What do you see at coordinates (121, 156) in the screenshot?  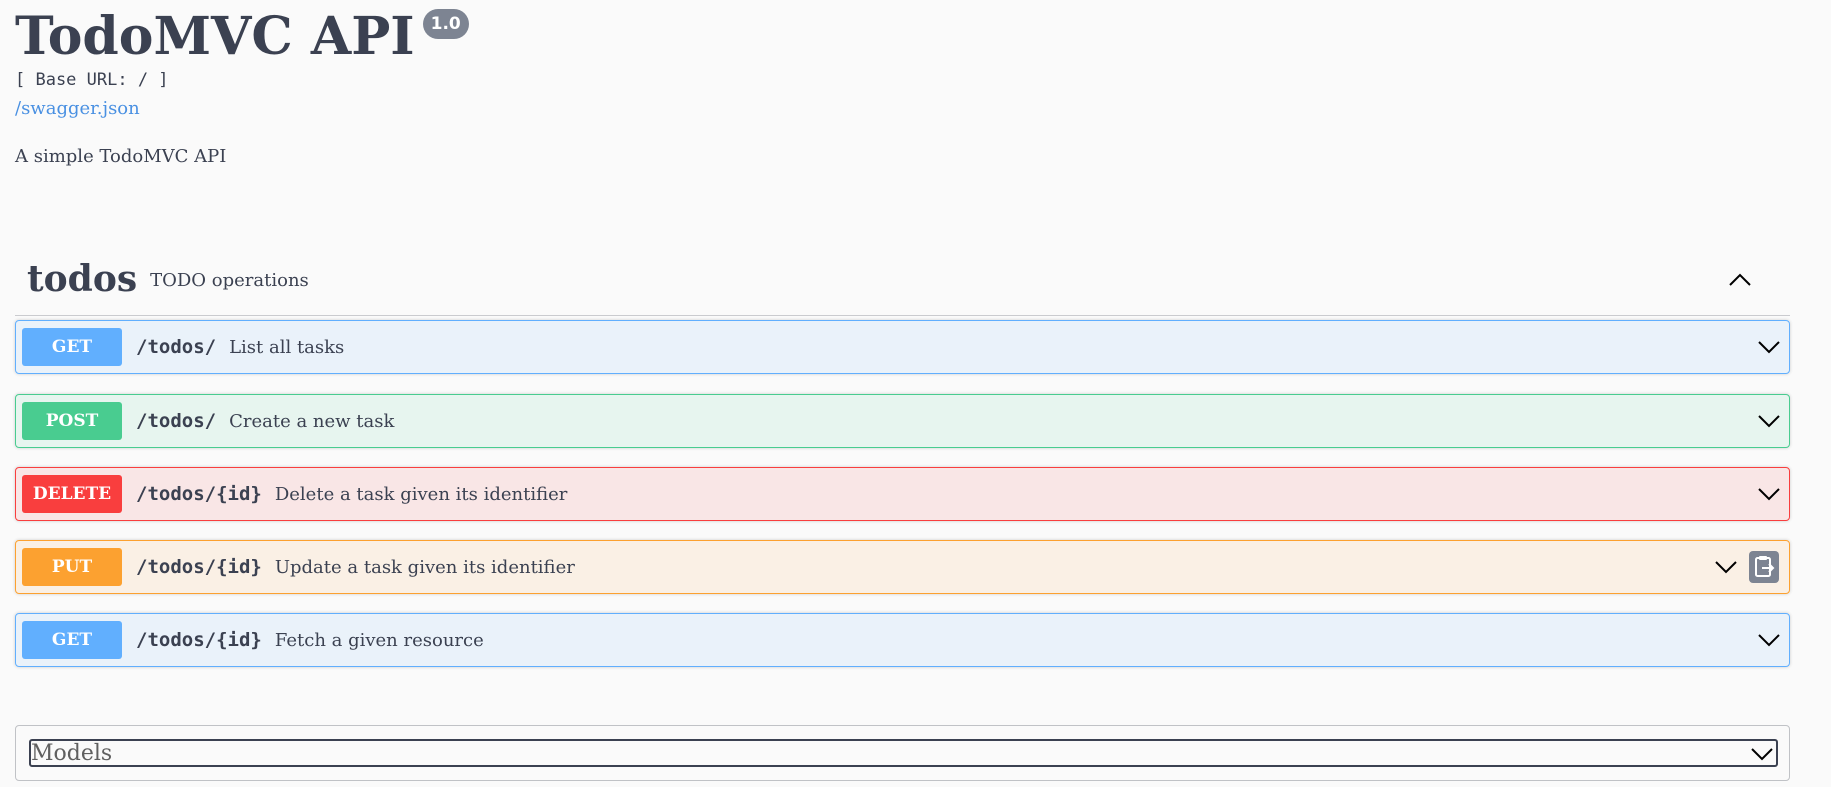 I see `api-description: A simple TodoMVC API` at bounding box center [121, 156].